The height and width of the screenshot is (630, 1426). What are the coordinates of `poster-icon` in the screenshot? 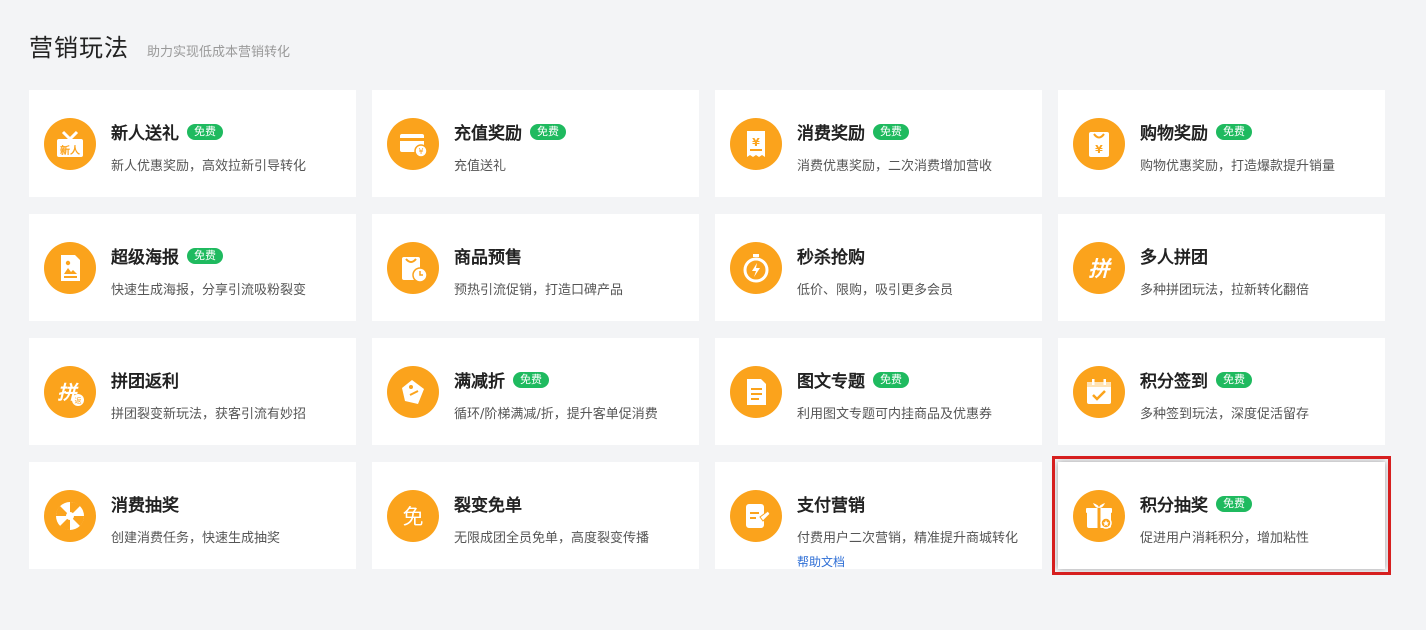 It's located at (70, 268).